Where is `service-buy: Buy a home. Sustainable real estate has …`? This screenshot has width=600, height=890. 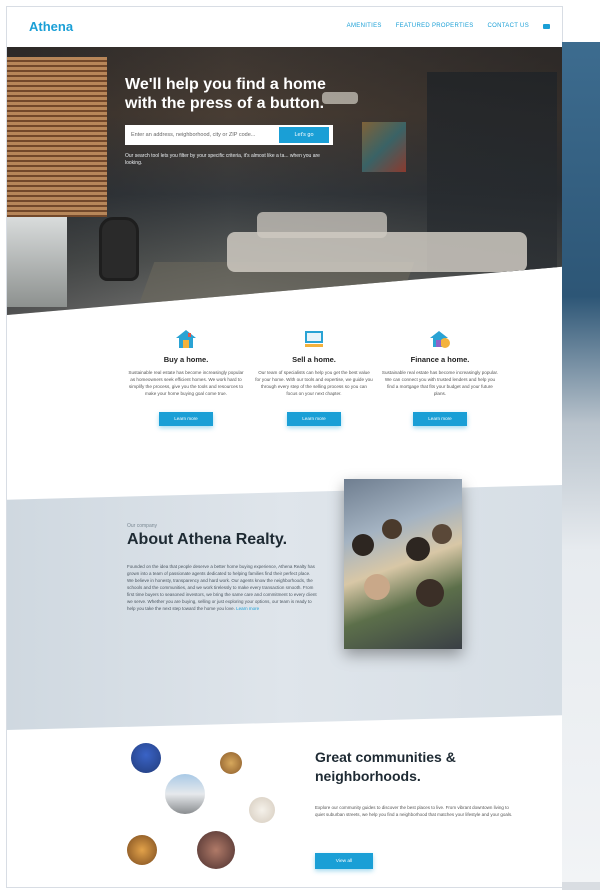
service-buy: Buy a home. Sustainable real estate has … is located at coordinates (186, 377).